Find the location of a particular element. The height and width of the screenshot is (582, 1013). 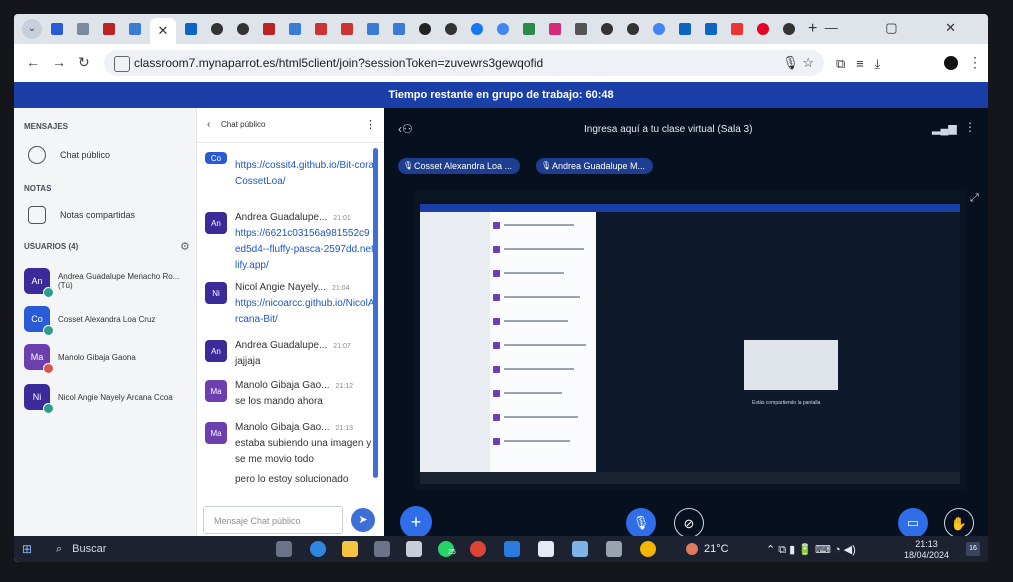

profile-avatar is located at coordinates (951, 63).